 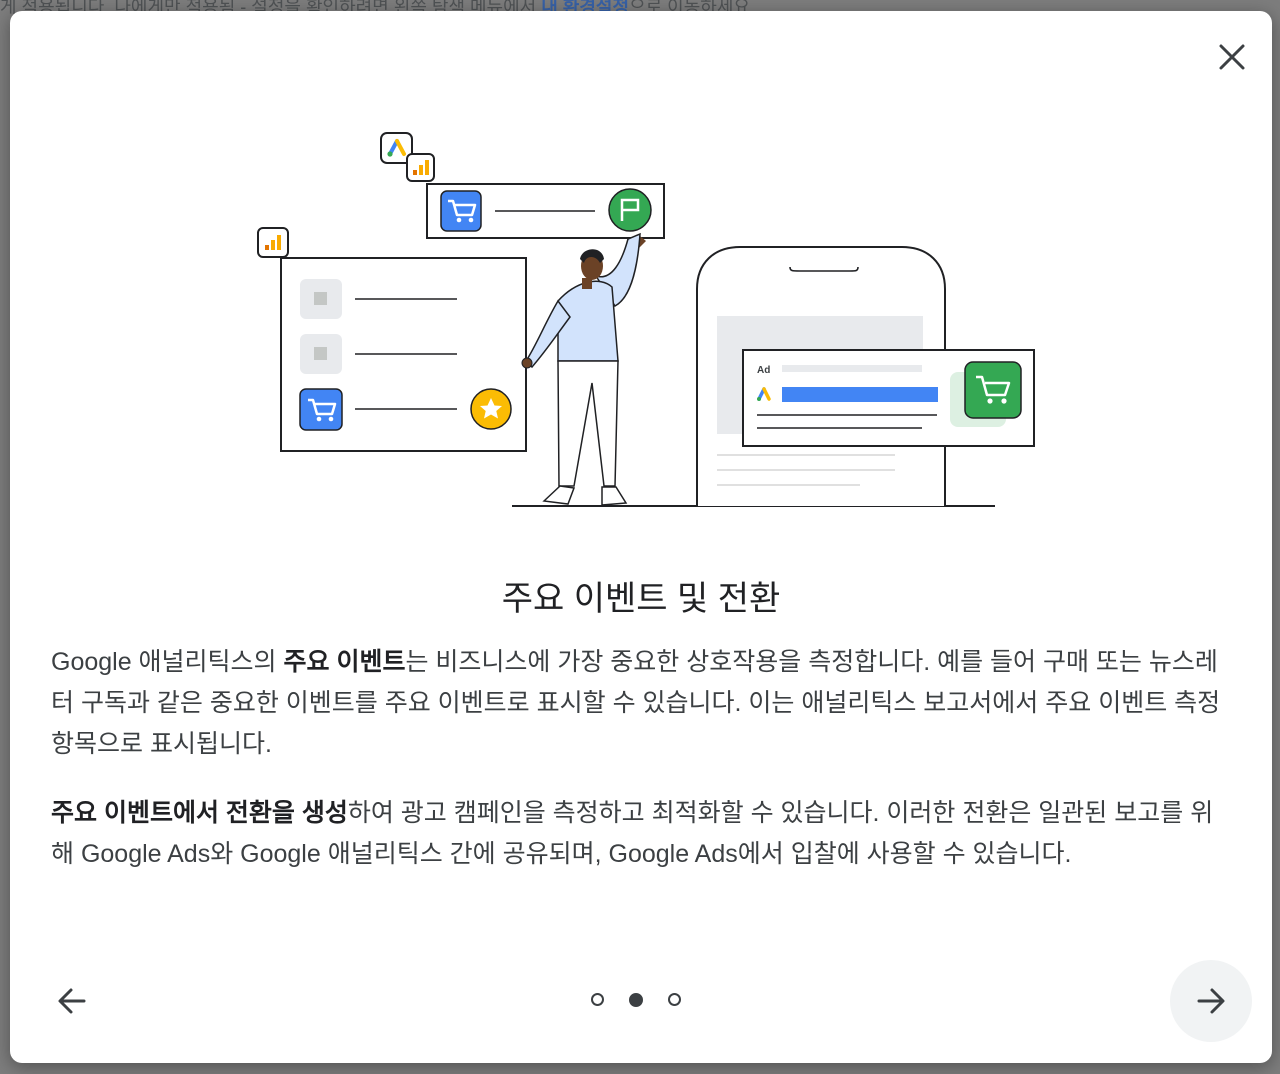 I want to click on star-icon, so click(x=491, y=409).